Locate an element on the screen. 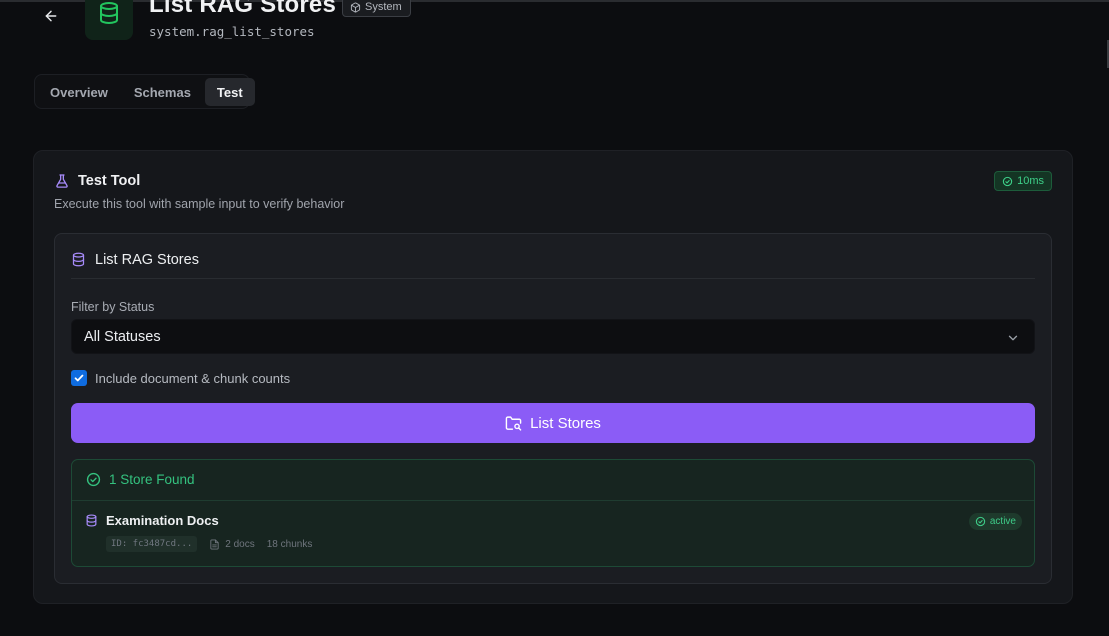  status-filter-select: All Statuses is located at coordinates (553, 336).